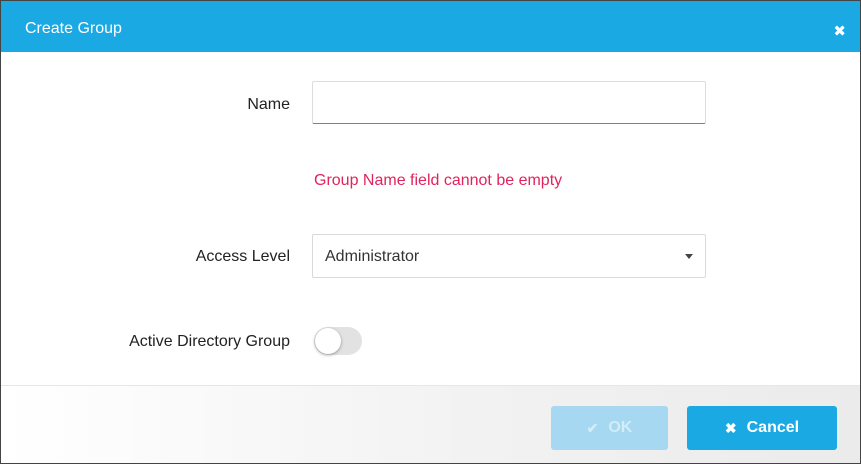 Image resolution: width=861 pixels, height=464 pixels. I want to click on name-label: Name, so click(268, 104).